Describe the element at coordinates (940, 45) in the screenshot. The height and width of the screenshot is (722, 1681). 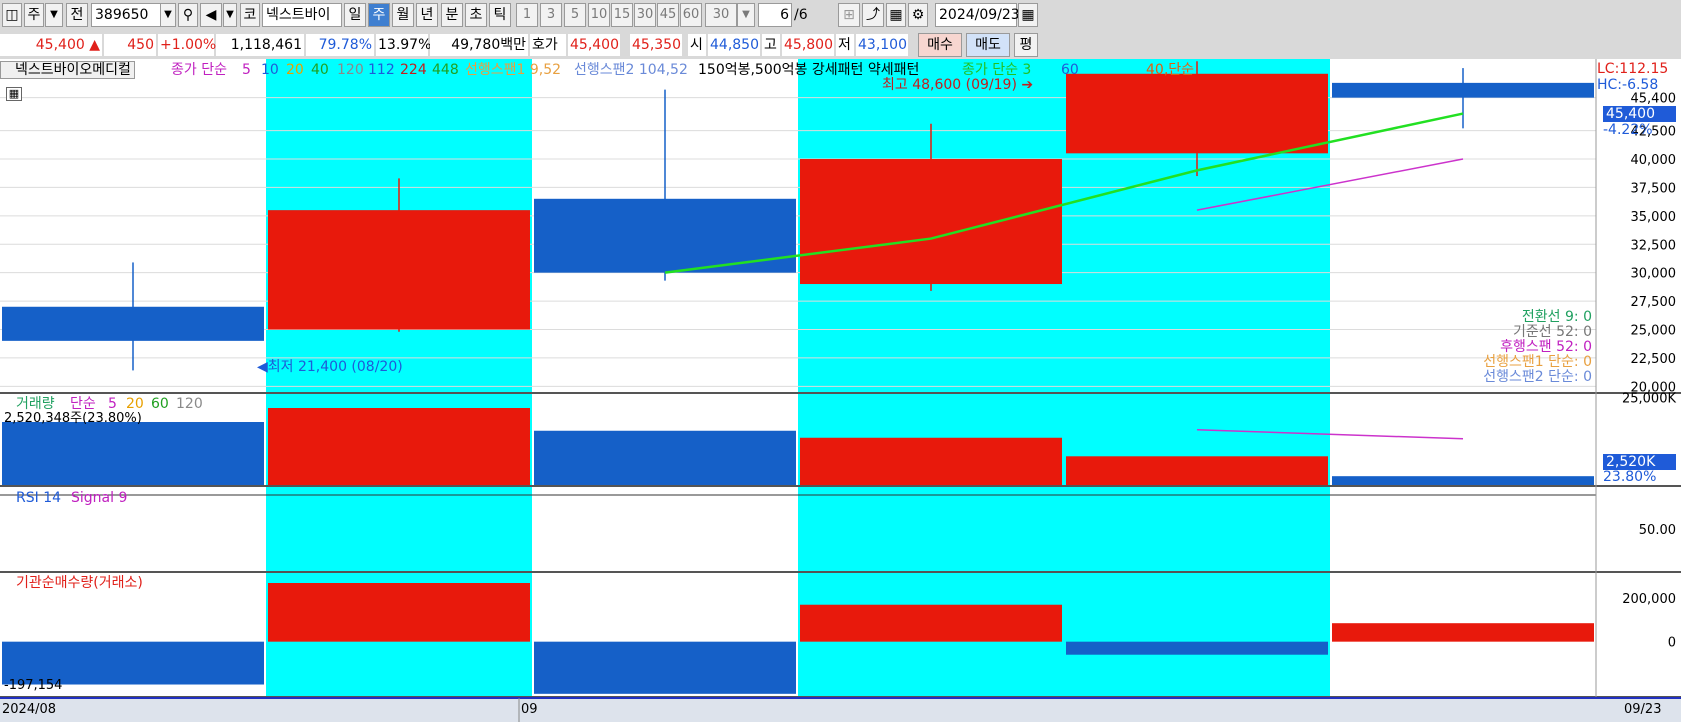
I see `buy-button: 매수` at that location.